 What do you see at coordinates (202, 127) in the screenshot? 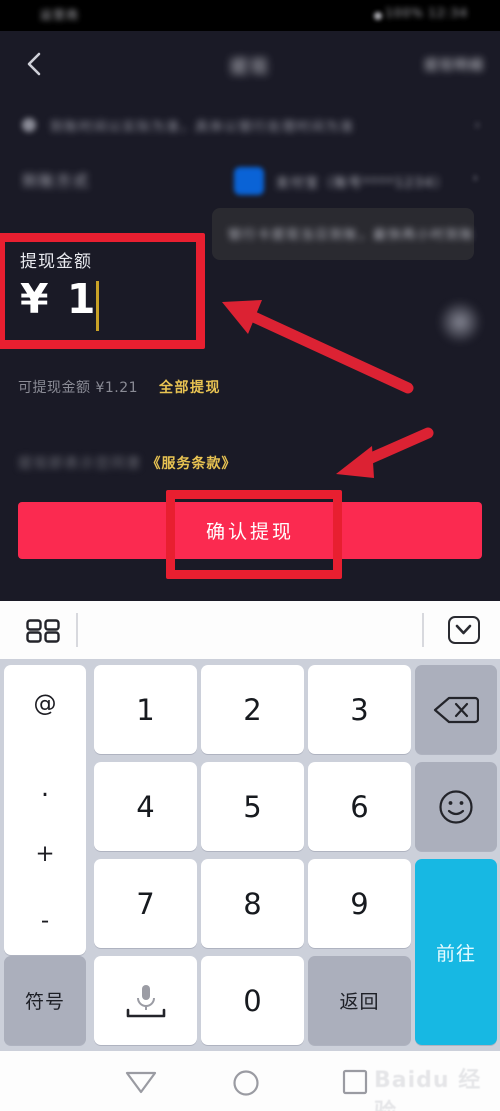
I see `notice-text: 到账时间以实际为准，具体以银行处理时间为准` at bounding box center [202, 127].